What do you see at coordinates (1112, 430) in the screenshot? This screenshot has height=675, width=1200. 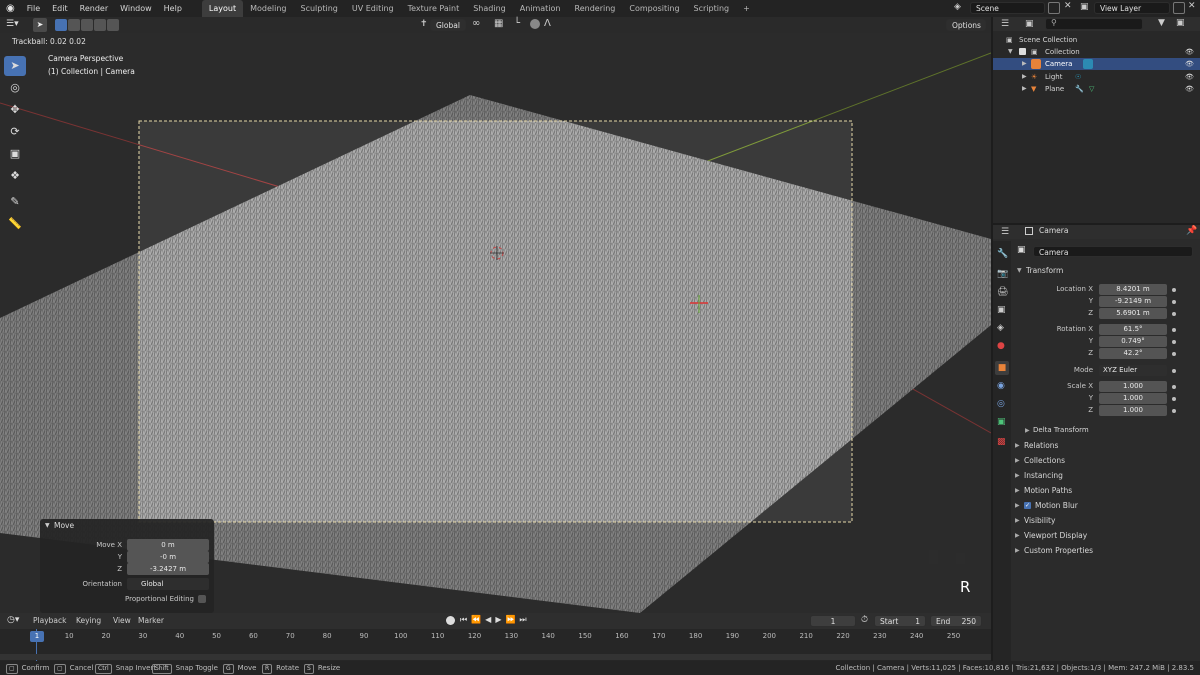 I see `delta-transform-header: ▶ Delta Transform` at bounding box center [1112, 430].